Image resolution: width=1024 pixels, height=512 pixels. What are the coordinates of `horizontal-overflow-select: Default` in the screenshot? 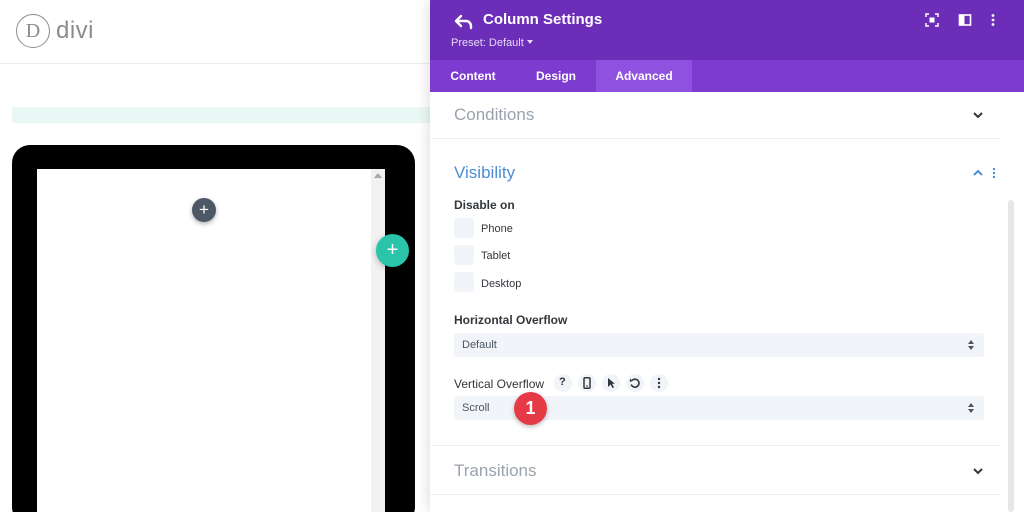 It's located at (719, 345).